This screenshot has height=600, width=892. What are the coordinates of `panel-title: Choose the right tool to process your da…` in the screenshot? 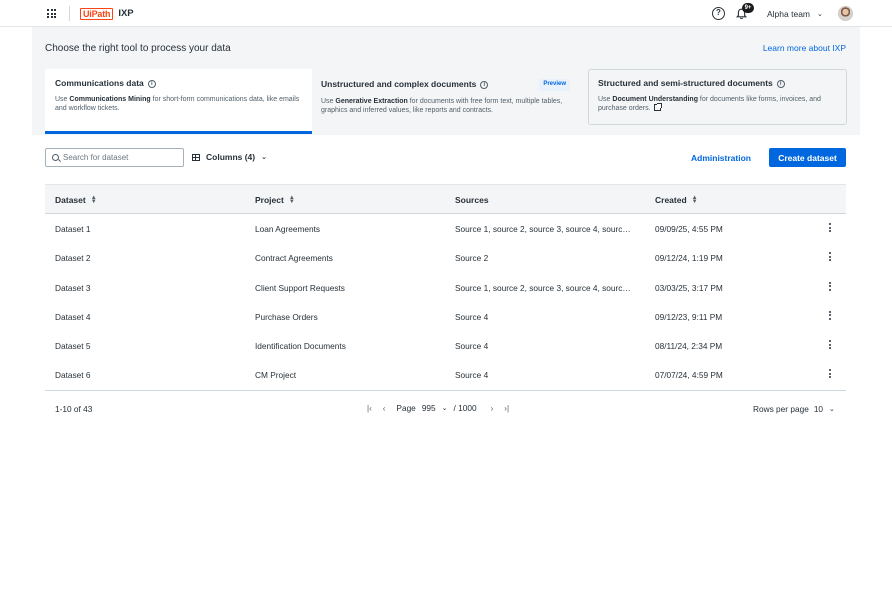 It's located at (138, 48).